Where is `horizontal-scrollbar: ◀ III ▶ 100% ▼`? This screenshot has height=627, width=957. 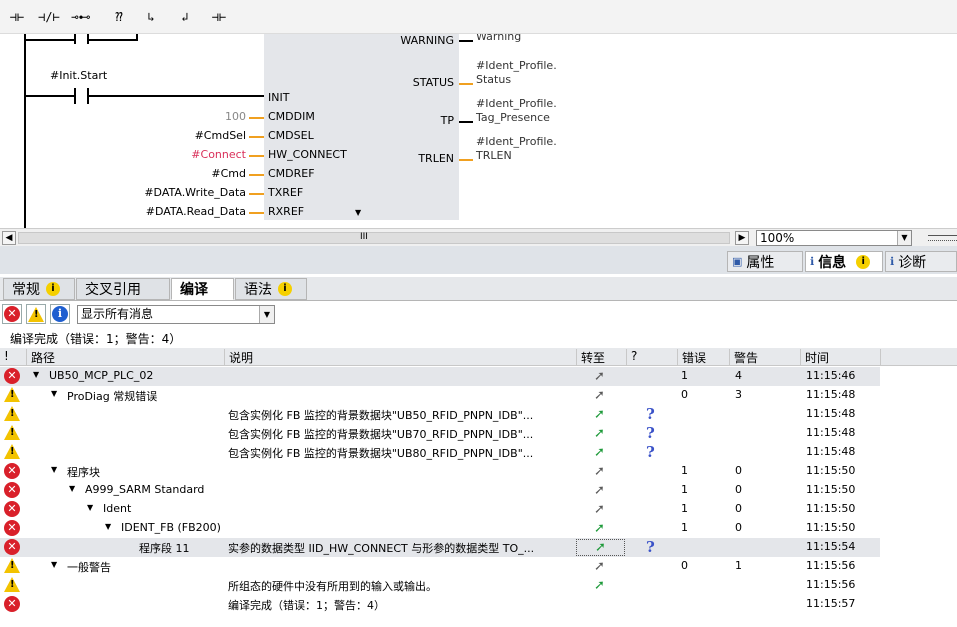 horizontal-scrollbar: ◀ III ▶ 100% ▼ is located at coordinates (478, 237).